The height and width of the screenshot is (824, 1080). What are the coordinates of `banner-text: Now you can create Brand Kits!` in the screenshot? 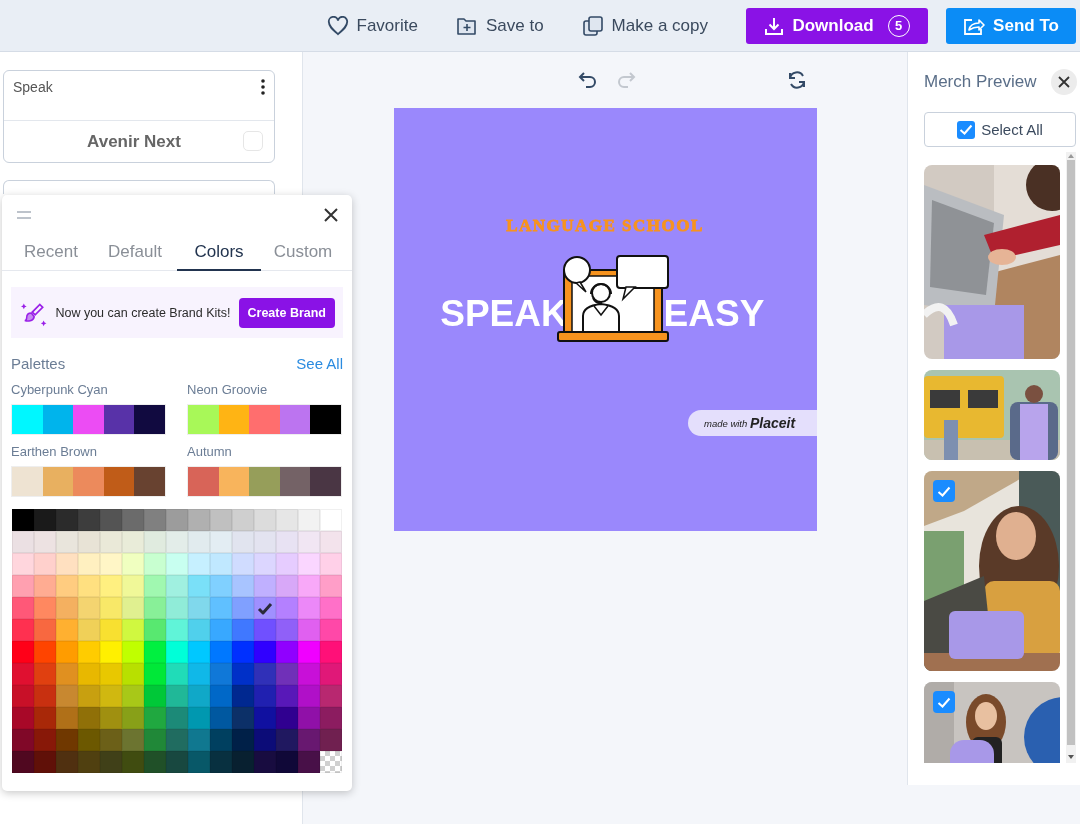 It's located at (143, 312).